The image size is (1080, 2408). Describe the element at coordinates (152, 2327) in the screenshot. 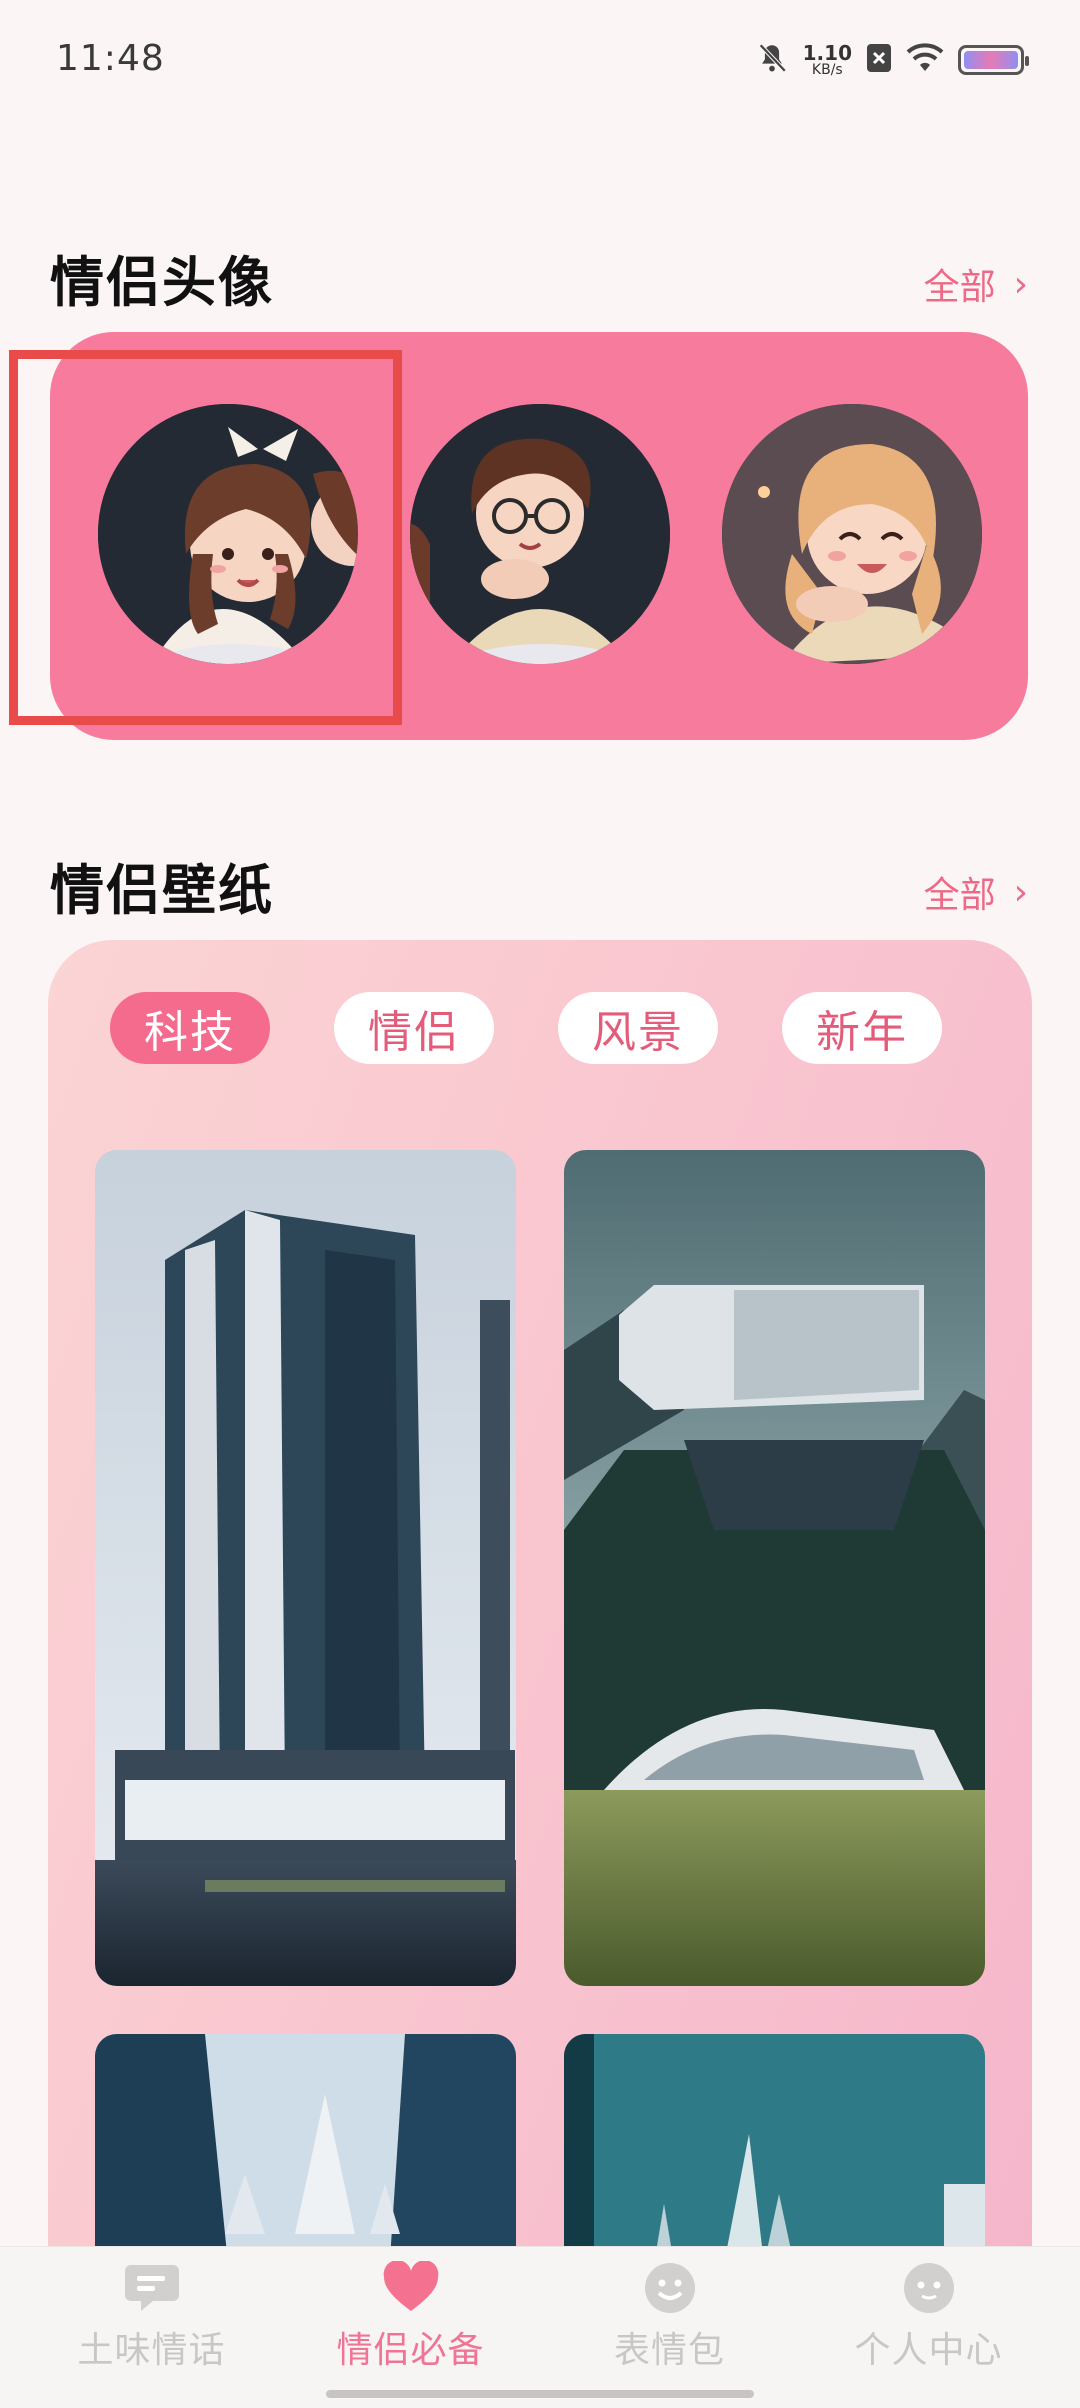

I see `nav-item-love-talk: 土味情话` at that location.